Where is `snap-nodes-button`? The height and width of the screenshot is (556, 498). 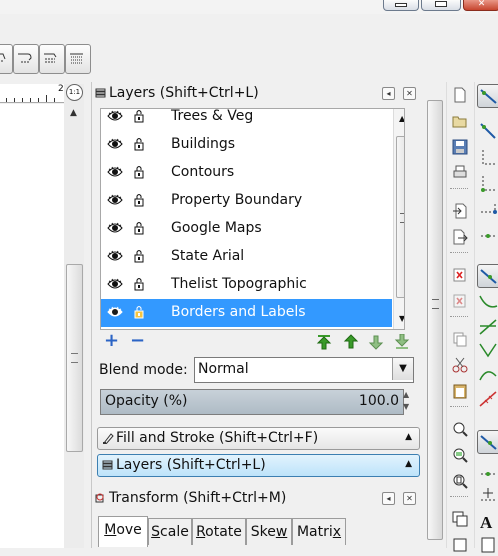
snap-nodes-button is located at coordinates (487, 276).